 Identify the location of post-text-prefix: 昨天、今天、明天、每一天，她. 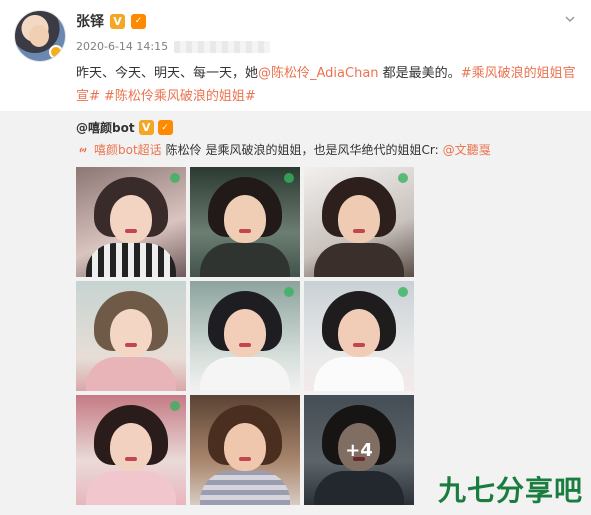
(167, 73).